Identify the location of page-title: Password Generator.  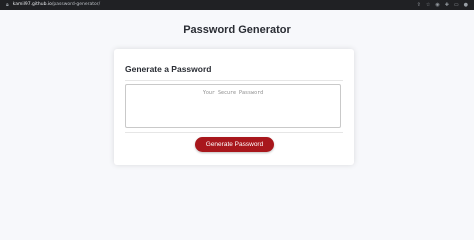
(237, 30).